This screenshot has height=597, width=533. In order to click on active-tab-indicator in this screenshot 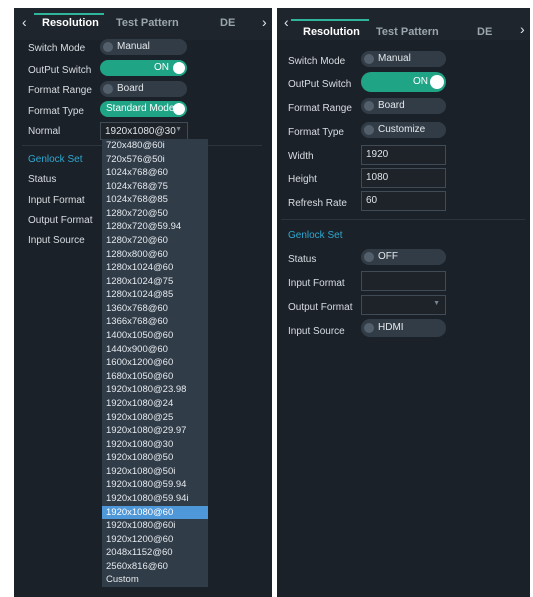, I will do `click(330, 20)`.